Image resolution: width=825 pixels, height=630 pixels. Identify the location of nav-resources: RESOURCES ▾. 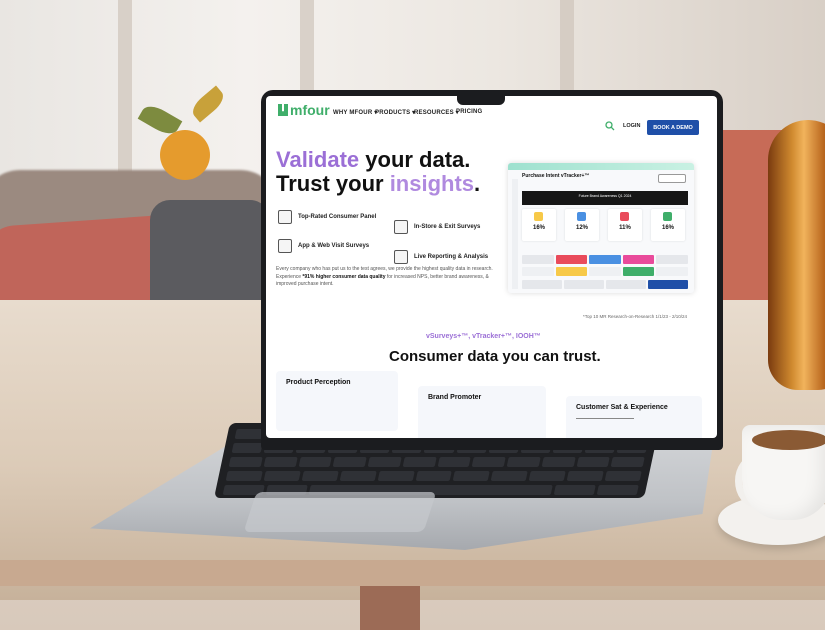
(436, 112).